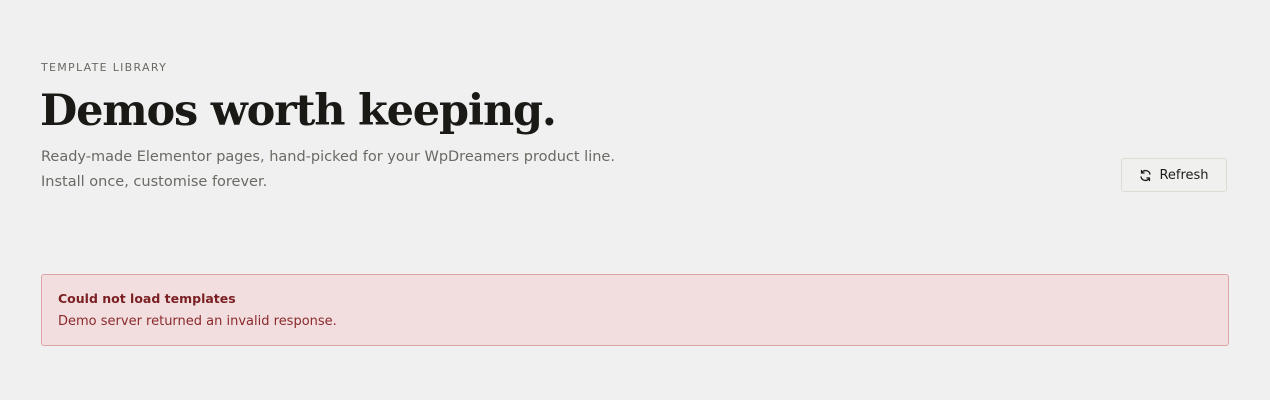 The width and height of the screenshot is (1270, 400). I want to click on error-title: Could not load templates, so click(147, 298).